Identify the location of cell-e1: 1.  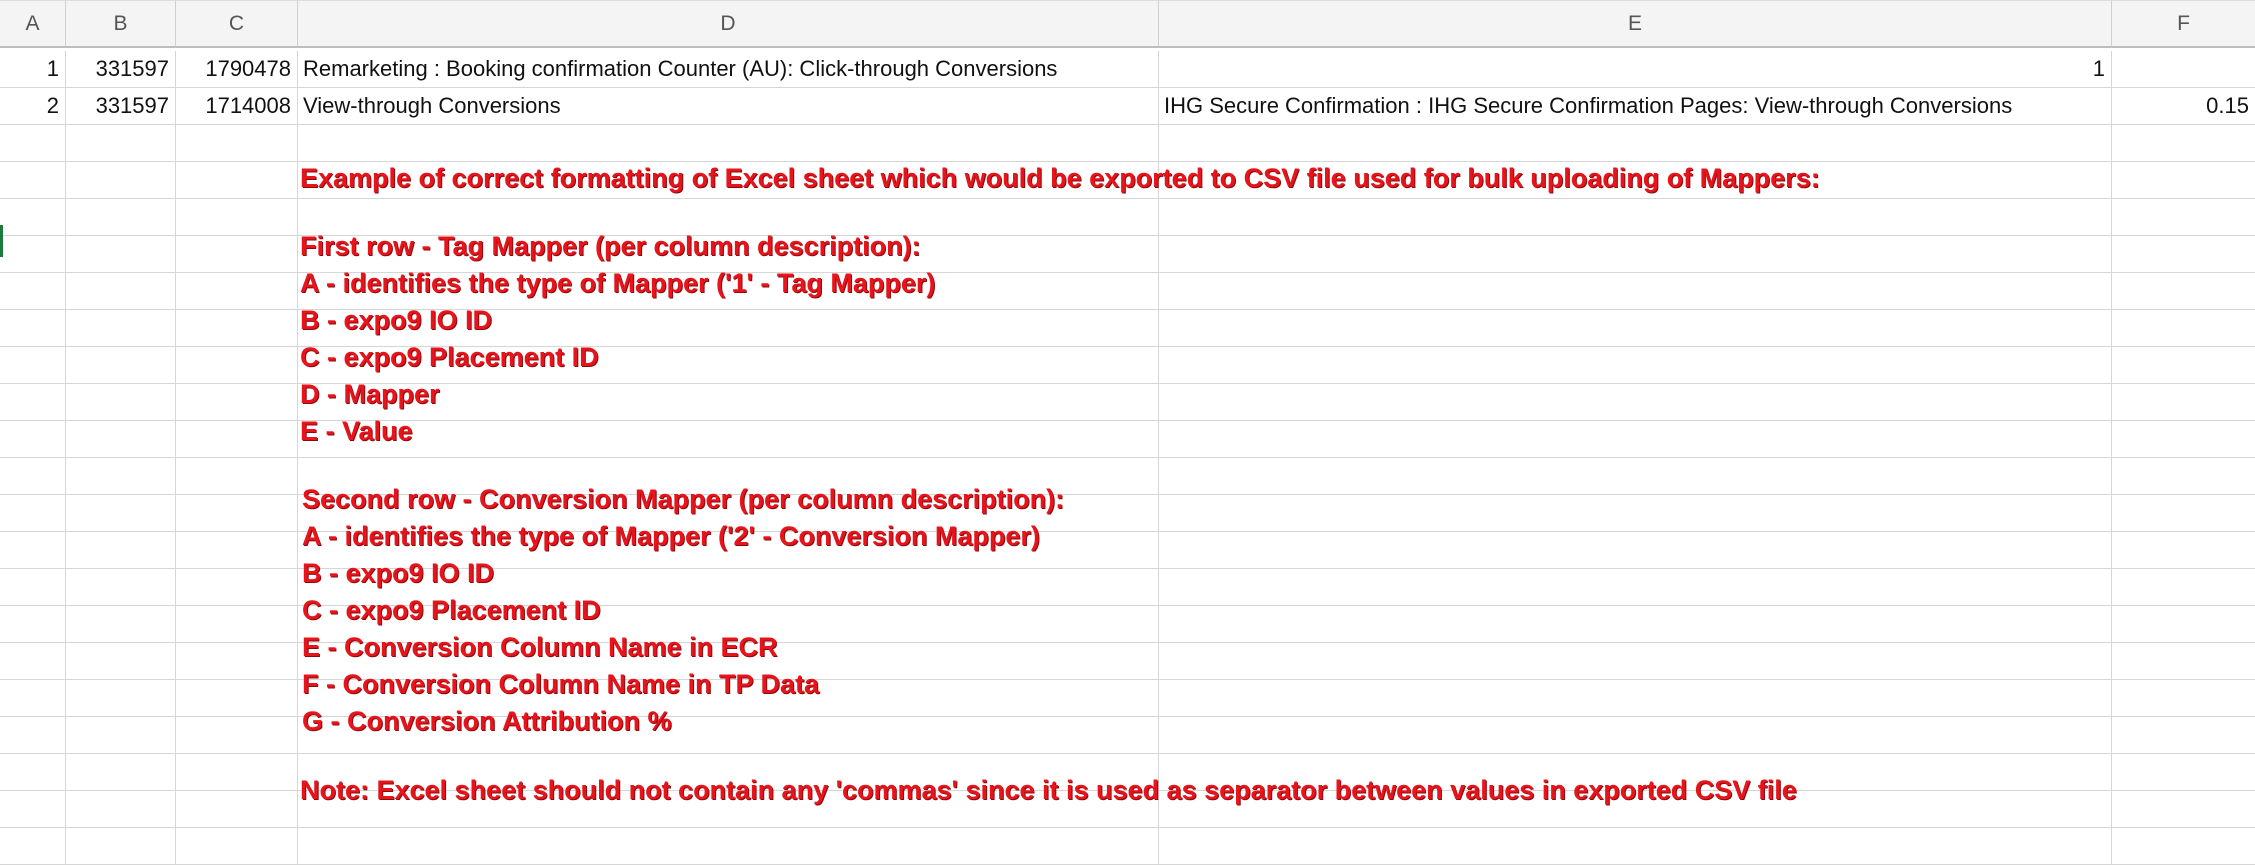
(1635, 69).